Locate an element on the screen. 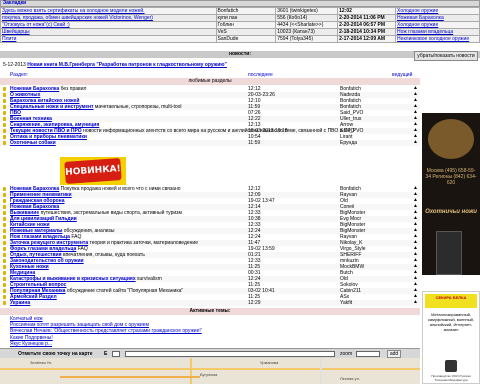  section-last-time: 11:59 is located at coordinates (254, 143).